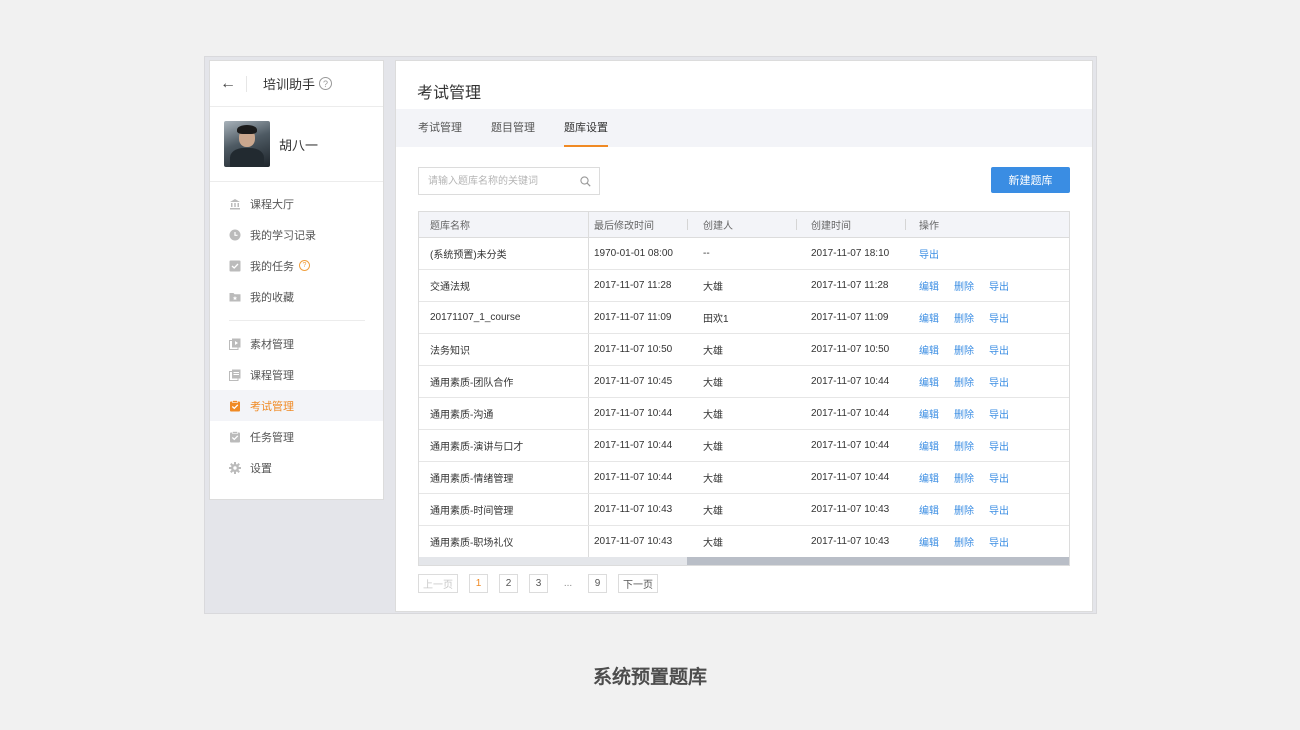  Describe the element at coordinates (633, 349) in the screenshot. I see `cell-modified: 2017-11-07 10:50` at that location.